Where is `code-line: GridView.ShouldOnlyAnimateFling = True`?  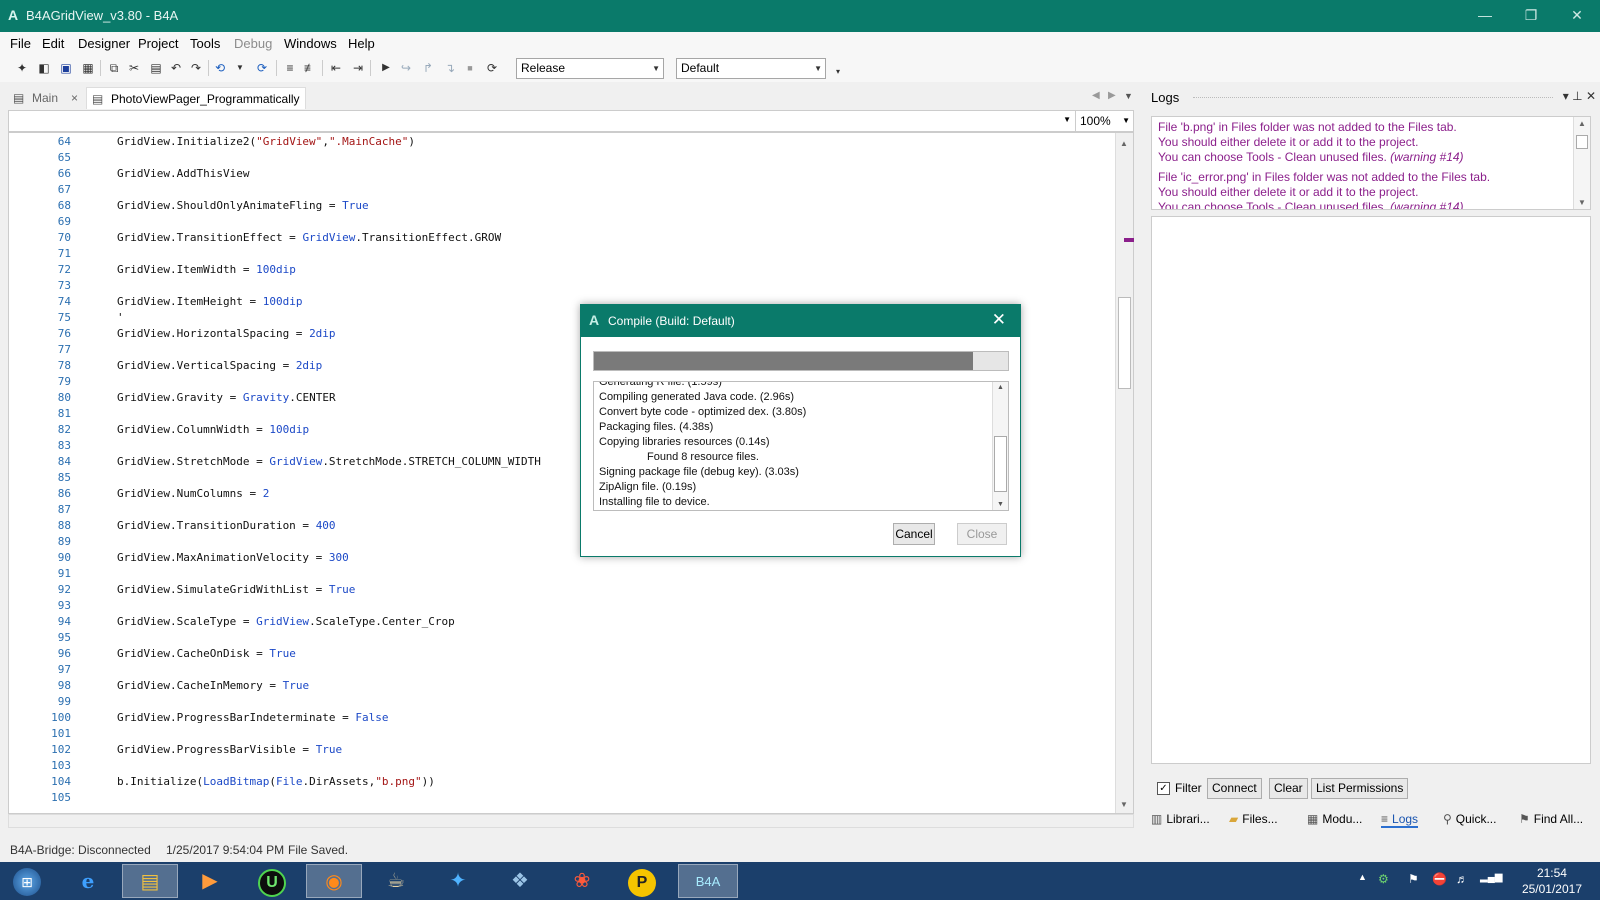
code-line: GridView.ShouldOnlyAnimateFling = True is located at coordinates (243, 207).